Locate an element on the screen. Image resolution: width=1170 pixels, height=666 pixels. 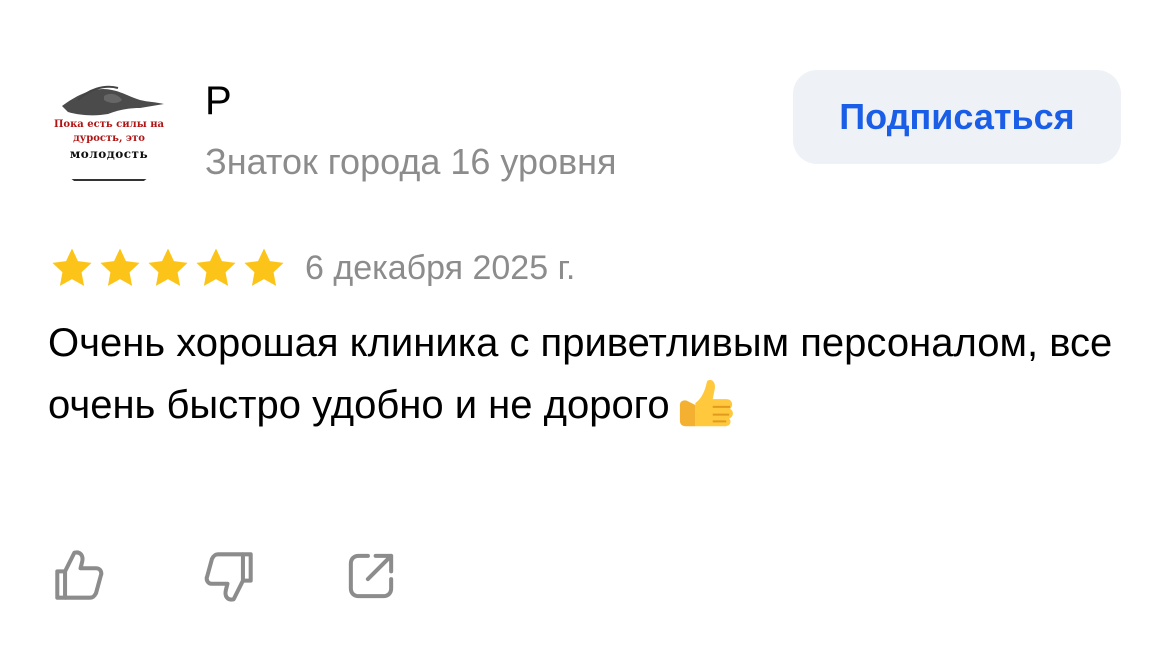
dislike-button is located at coordinates (229, 576).